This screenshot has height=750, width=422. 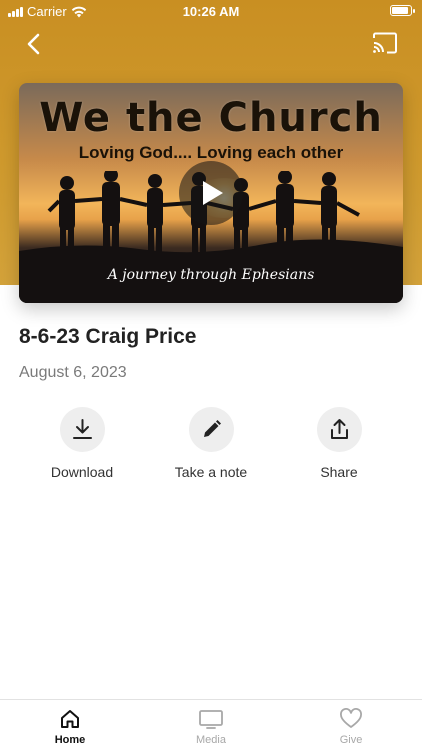 I want to click on tv-icon, so click(x=211, y=719).